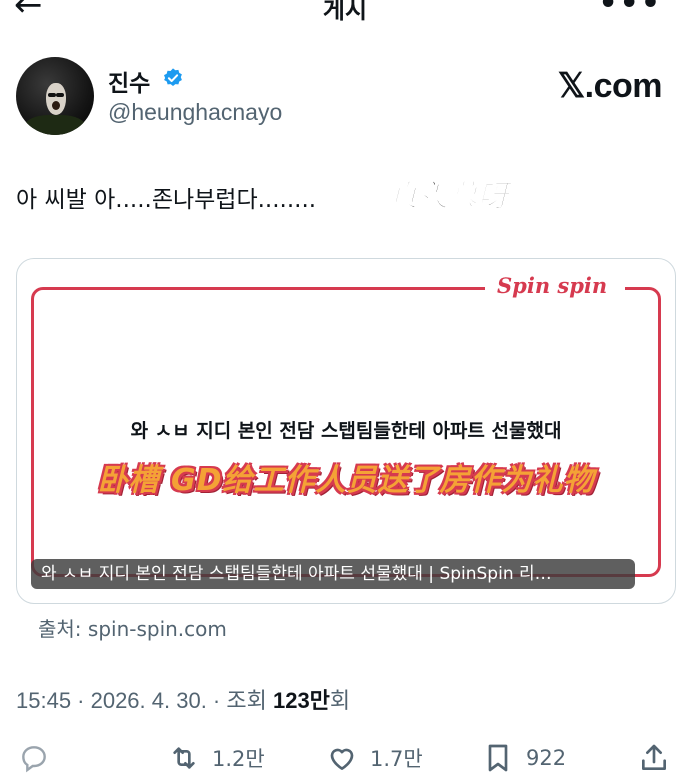 This screenshot has height=779, width=690. What do you see at coordinates (238, 759) in the screenshot?
I see `retweet-count: 1.2만` at bounding box center [238, 759].